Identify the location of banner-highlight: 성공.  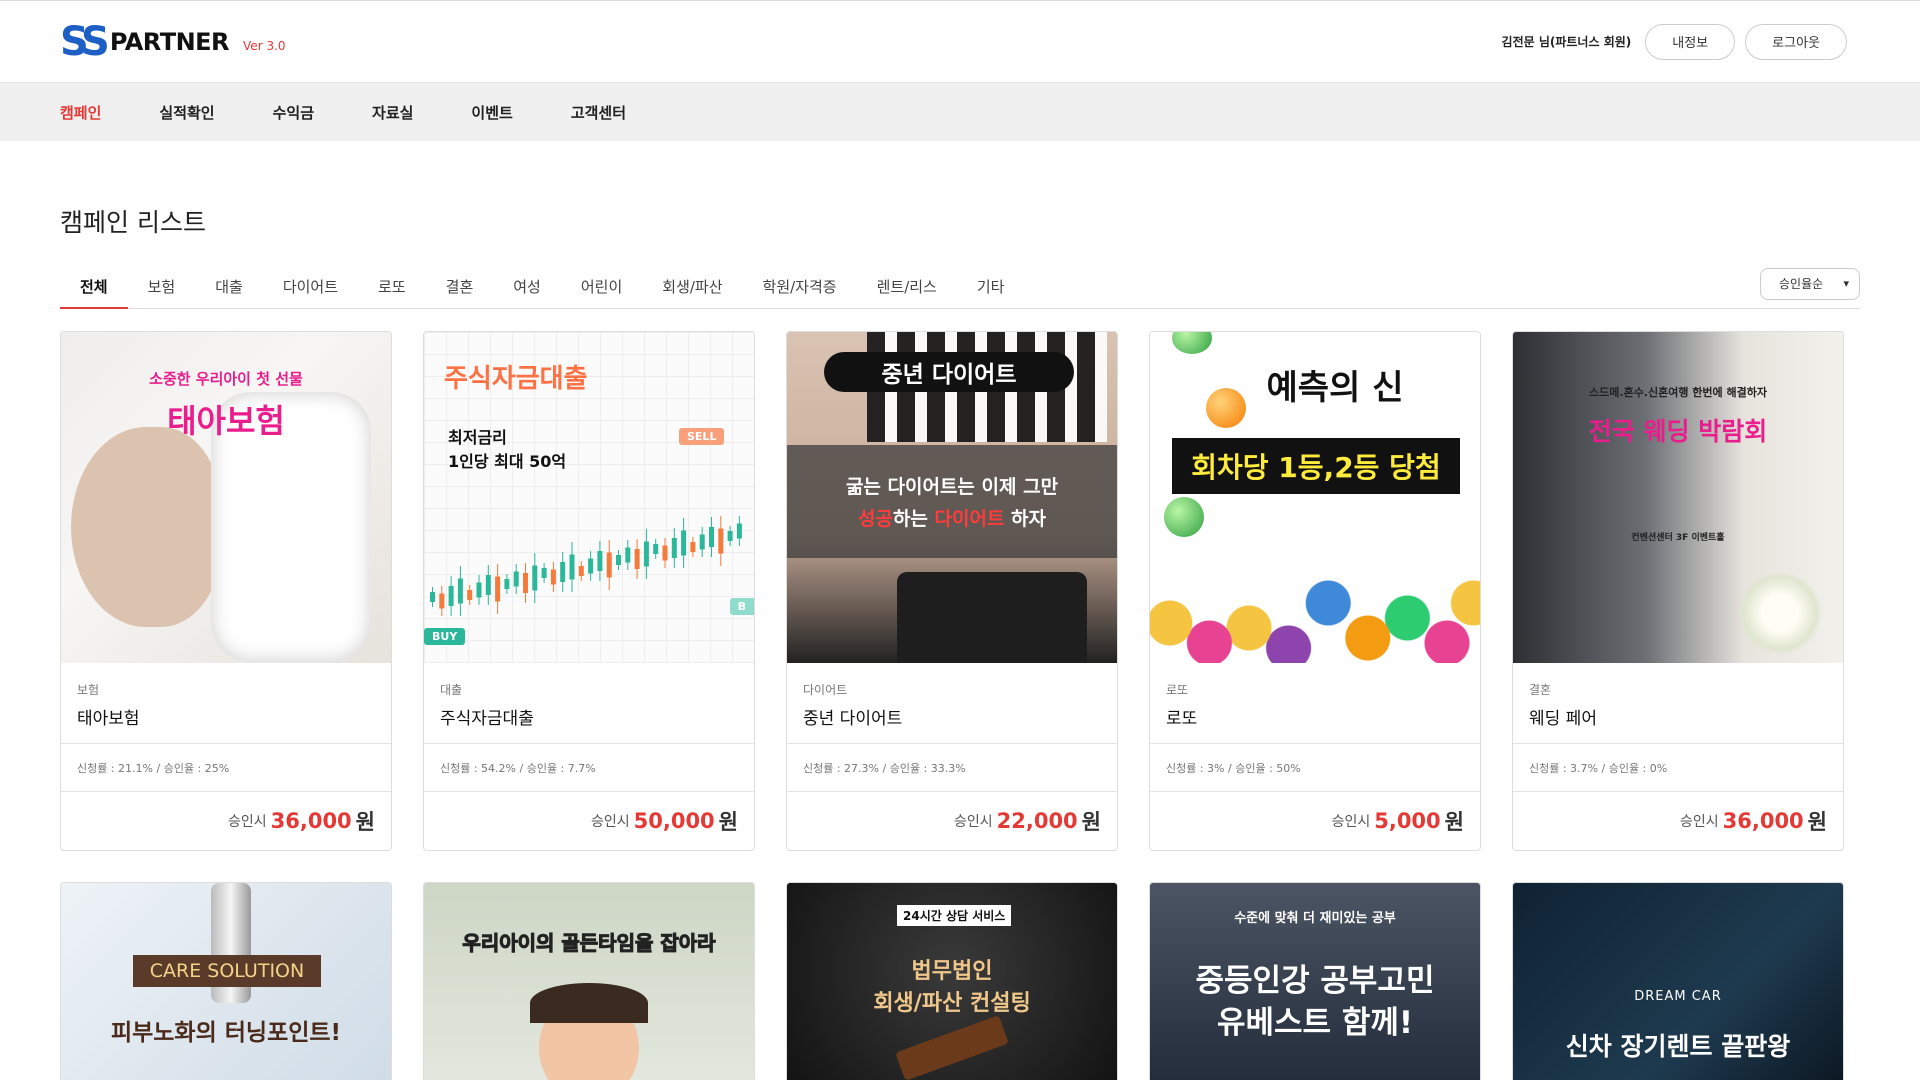
(875, 519).